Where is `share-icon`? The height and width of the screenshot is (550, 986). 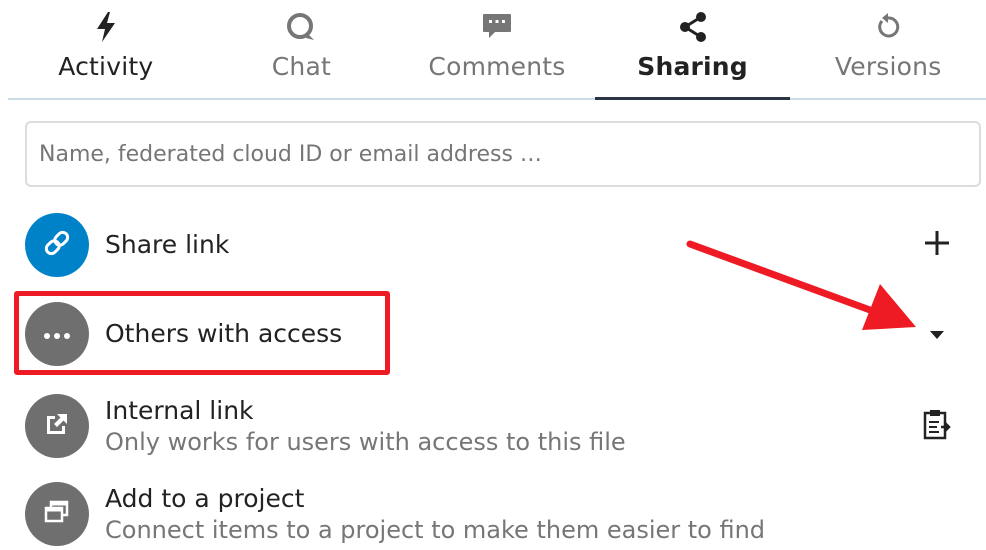 share-icon is located at coordinates (693, 27).